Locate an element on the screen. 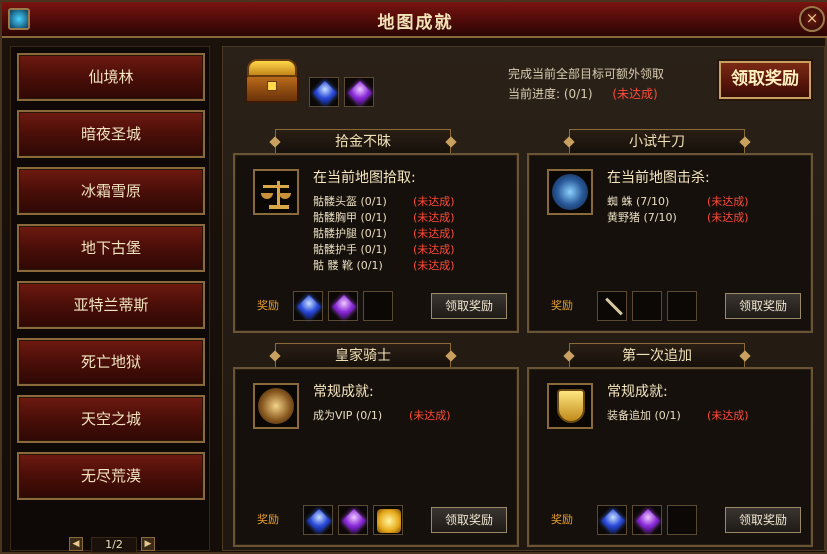 The height and width of the screenshot is (554, 827). treasure-chest-icon is located at coordinates (272, 79).